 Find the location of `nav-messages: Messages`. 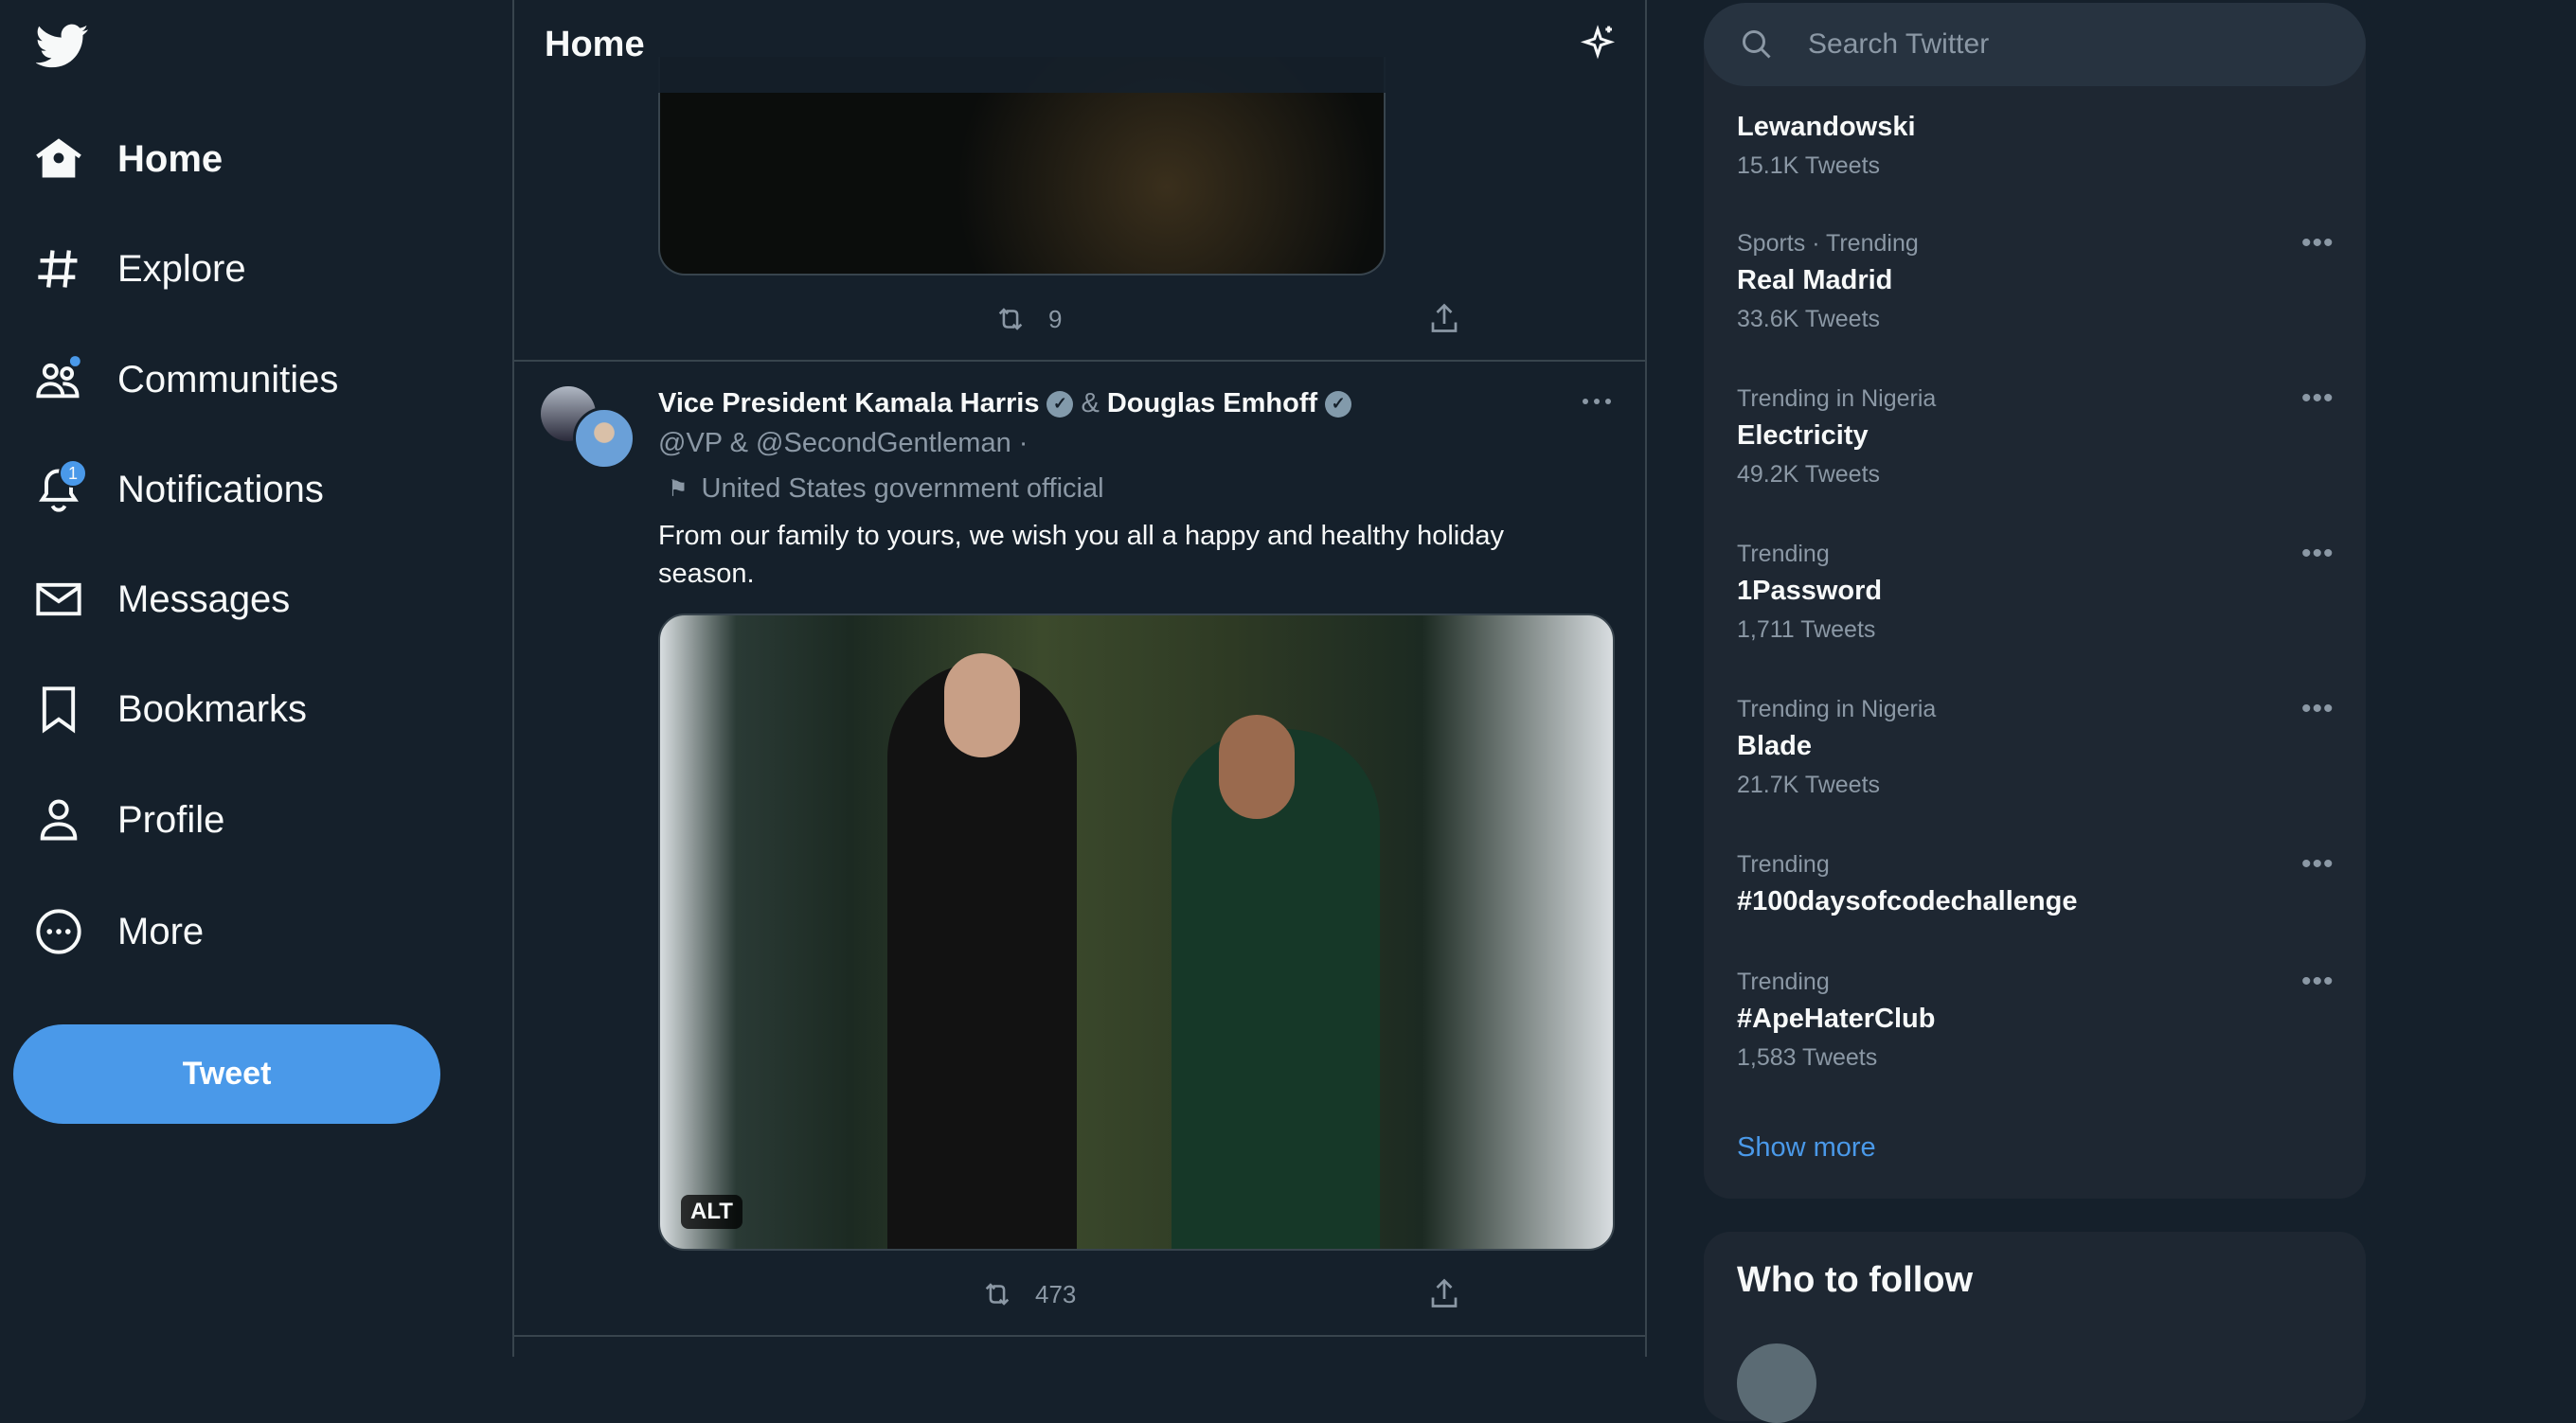

nav-messages: Messages is located at coordinates (162, 599).